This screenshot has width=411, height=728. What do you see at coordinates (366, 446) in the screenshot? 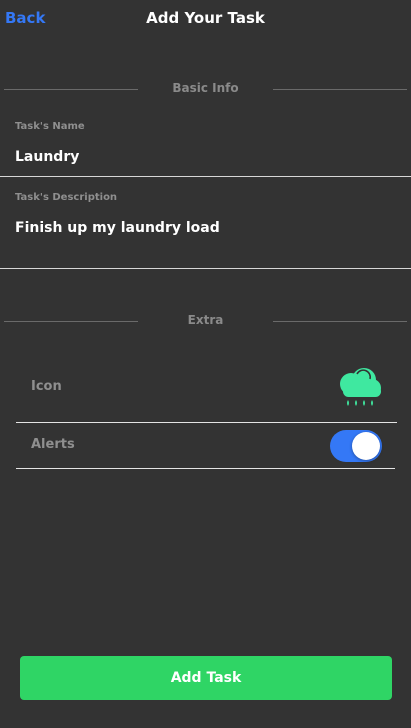
I see `toggle-knob` at bounding box center [366, 446].